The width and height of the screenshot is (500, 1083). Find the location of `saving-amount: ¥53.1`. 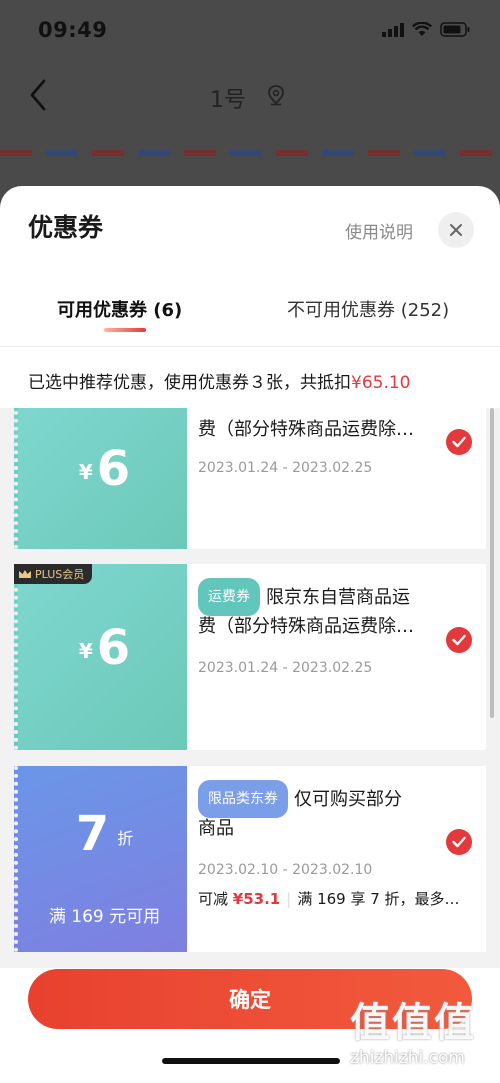

saving-amount: ¥53.1 is located at coordinates (256, 899).